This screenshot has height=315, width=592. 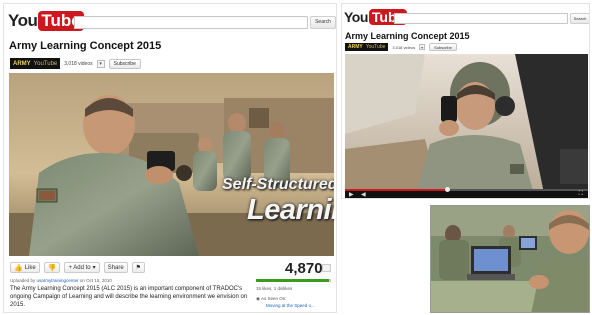 What do you see at coordinates (363, 194) in the screenshot?
I see `volume-icon: ◀` at bounding box center [363, 194].